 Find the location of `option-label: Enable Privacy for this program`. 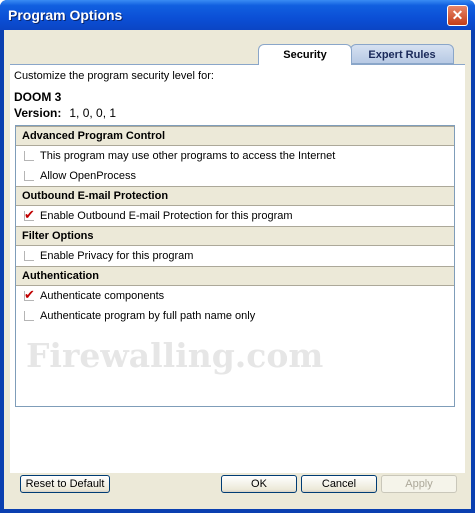

option-label: Enable Privacy for this program is located at coordinates (117, 256).